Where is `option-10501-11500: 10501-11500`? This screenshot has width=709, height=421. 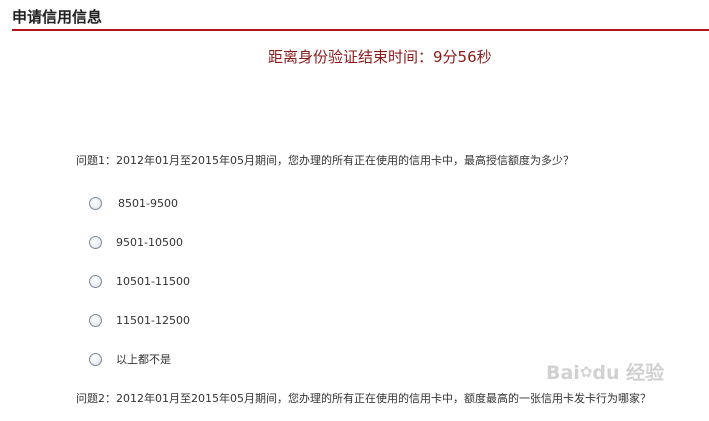 option-10501-11500: 10501-11500 is located at coordinates (139, 281).